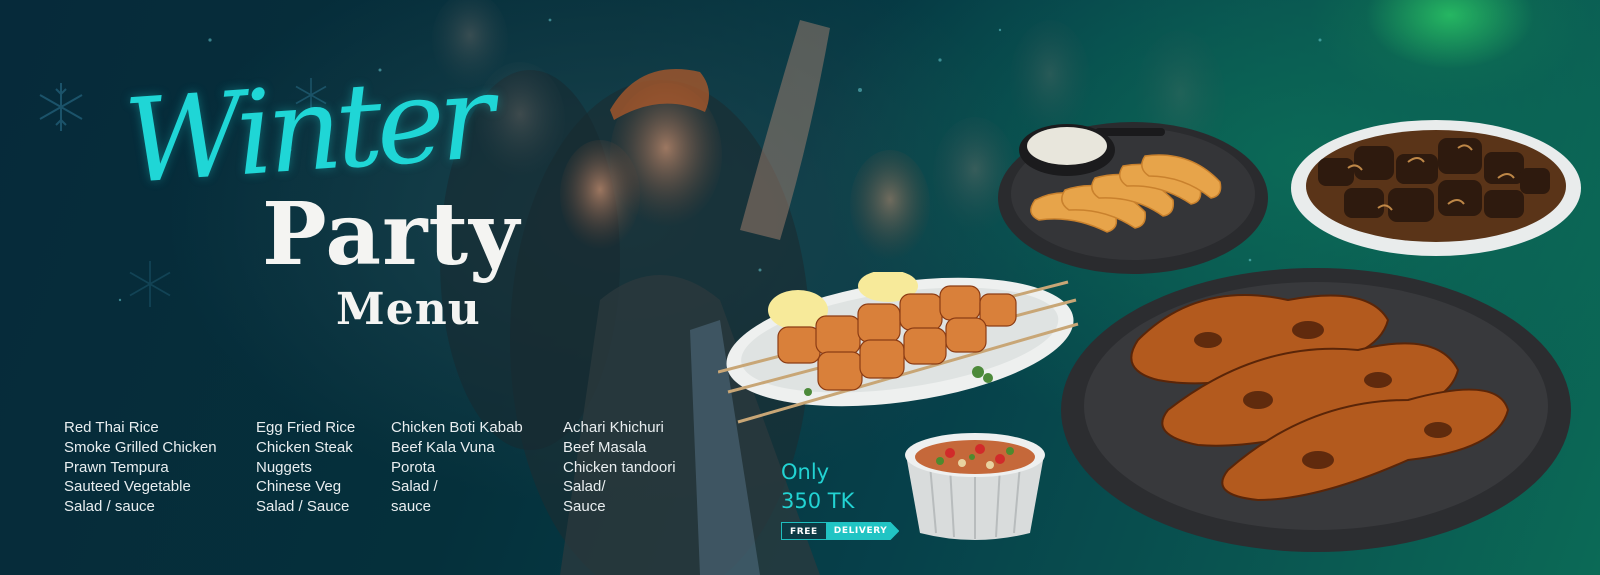  Describe the element at coordinates (109, 507) in the screenshot. I see `menu-item: Salad / sauce` at that location.